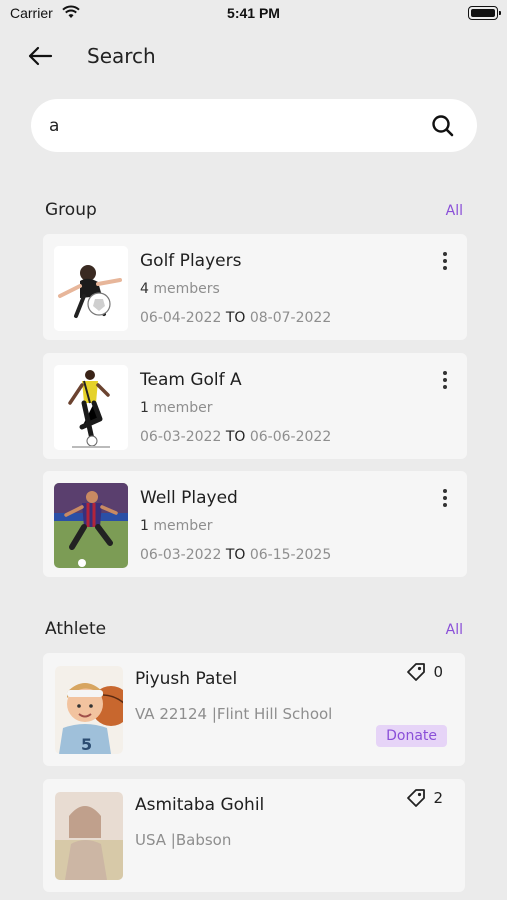 The image size is (507, 900). What do you see at coordinates (76, 629) in the screenshot?
I see `athlete-section-heading: Athlete` at bounding box center [76, 629].